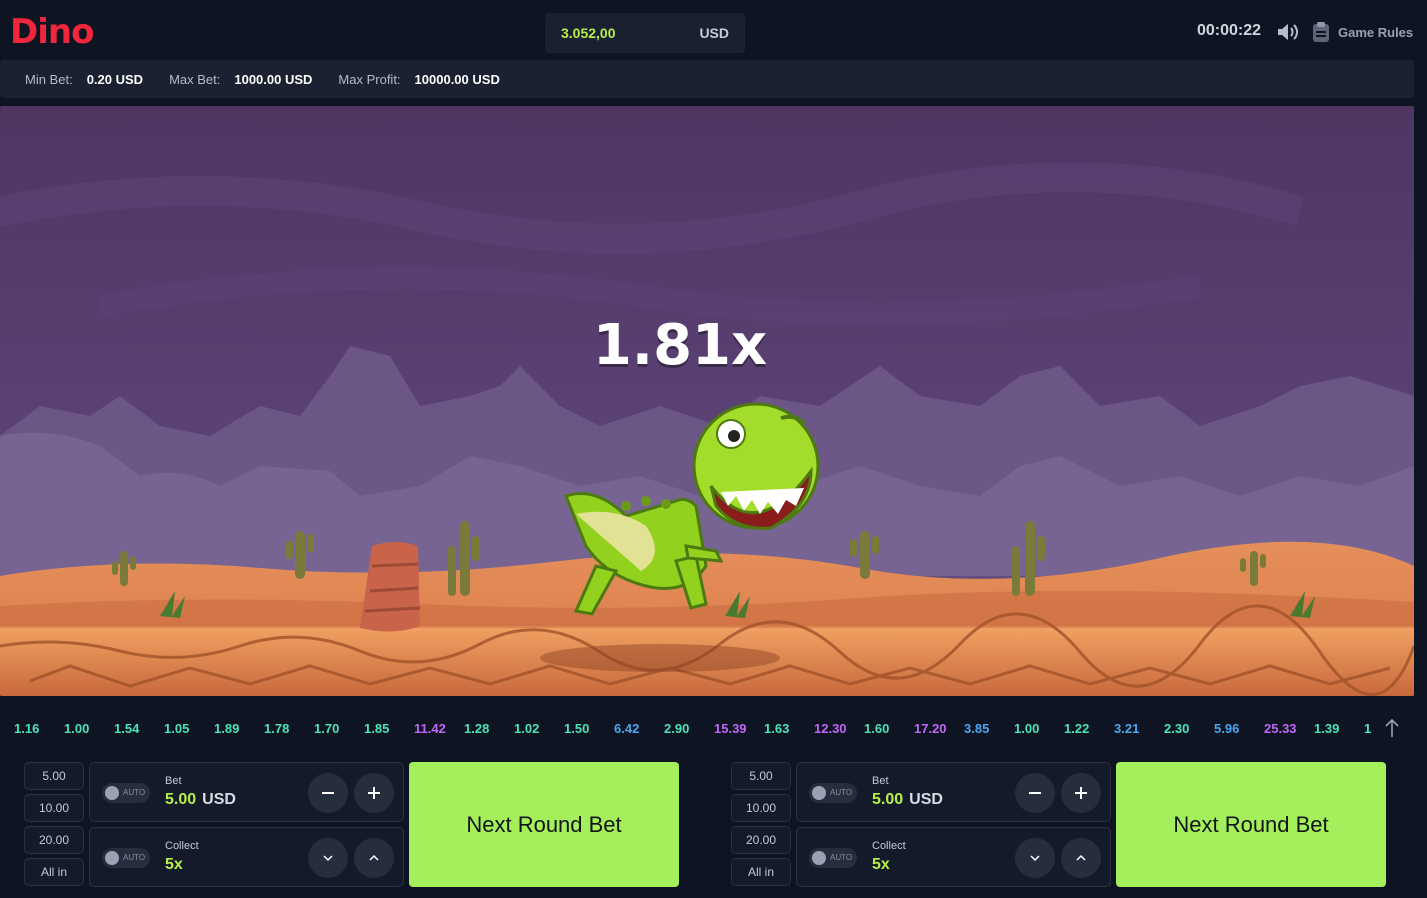 The image size is (1427, 898). Describe the element at coordinates (777, 728) in the screenshot. I see `history-item: 1.63` at that location.